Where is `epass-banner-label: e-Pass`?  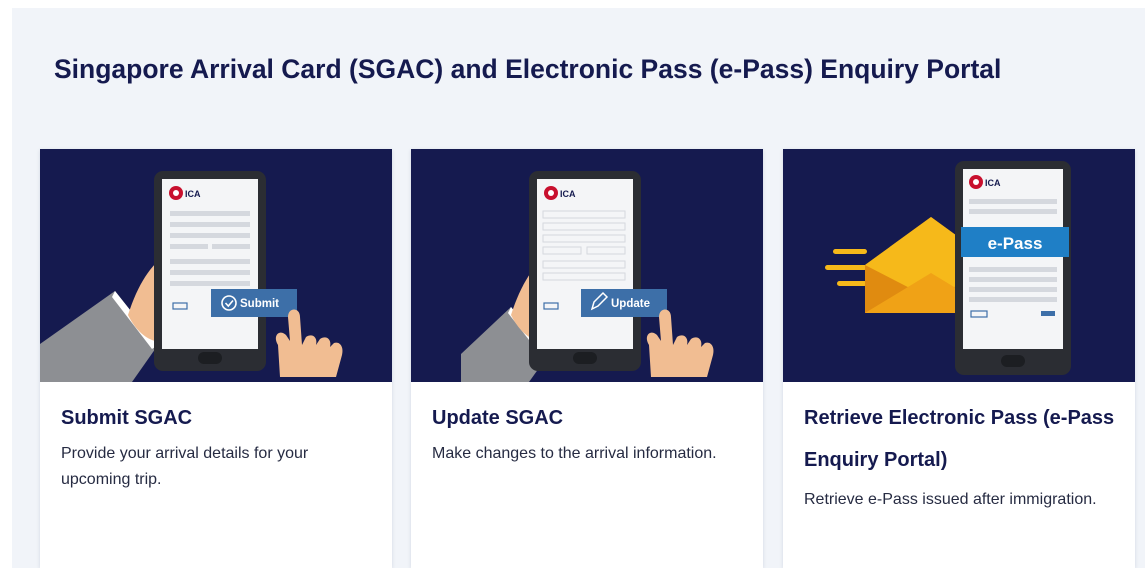 epass-banner-label: e-Pass is located at coordinates (1015, 243).